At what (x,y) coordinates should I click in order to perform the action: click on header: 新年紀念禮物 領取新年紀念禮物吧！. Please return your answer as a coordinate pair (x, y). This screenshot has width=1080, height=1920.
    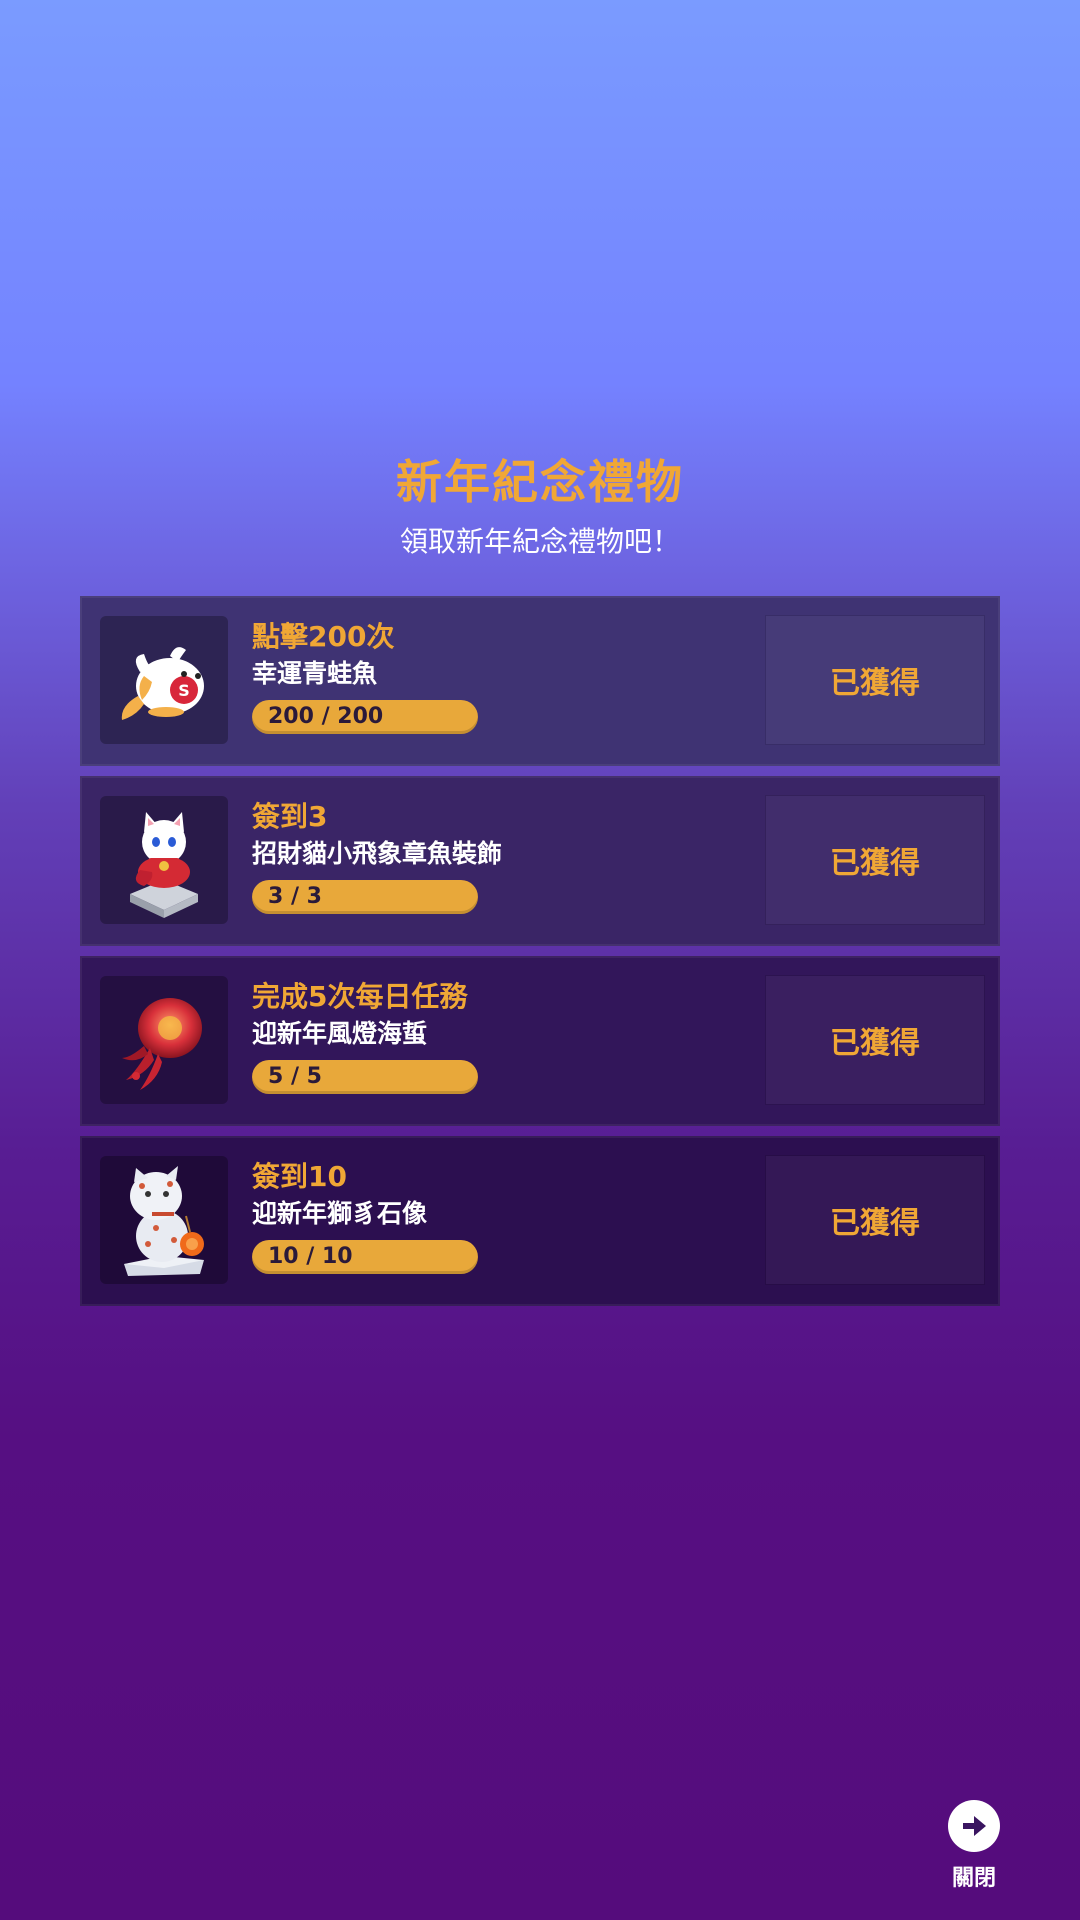
    Looking at the image, I should click on (540, 506).